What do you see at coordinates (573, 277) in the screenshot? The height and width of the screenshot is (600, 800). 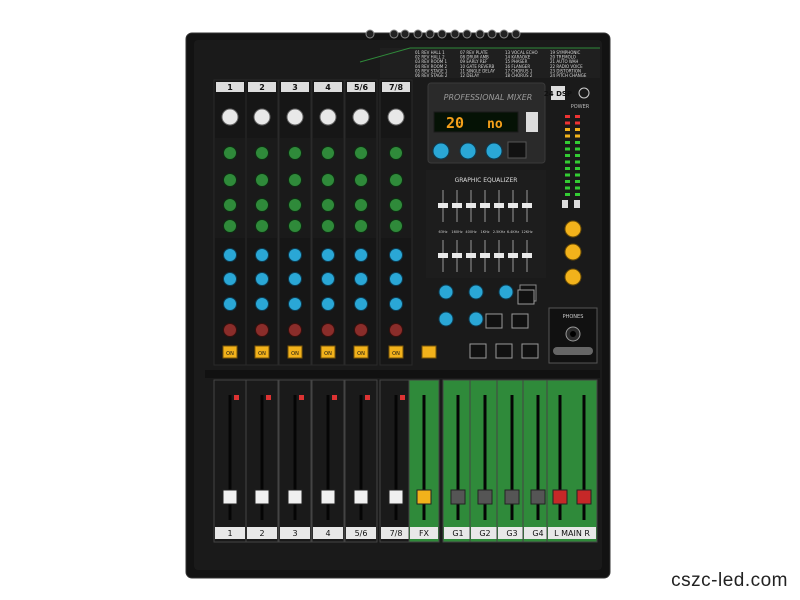 I see `phones-knob` at bounding box center [573, 277].